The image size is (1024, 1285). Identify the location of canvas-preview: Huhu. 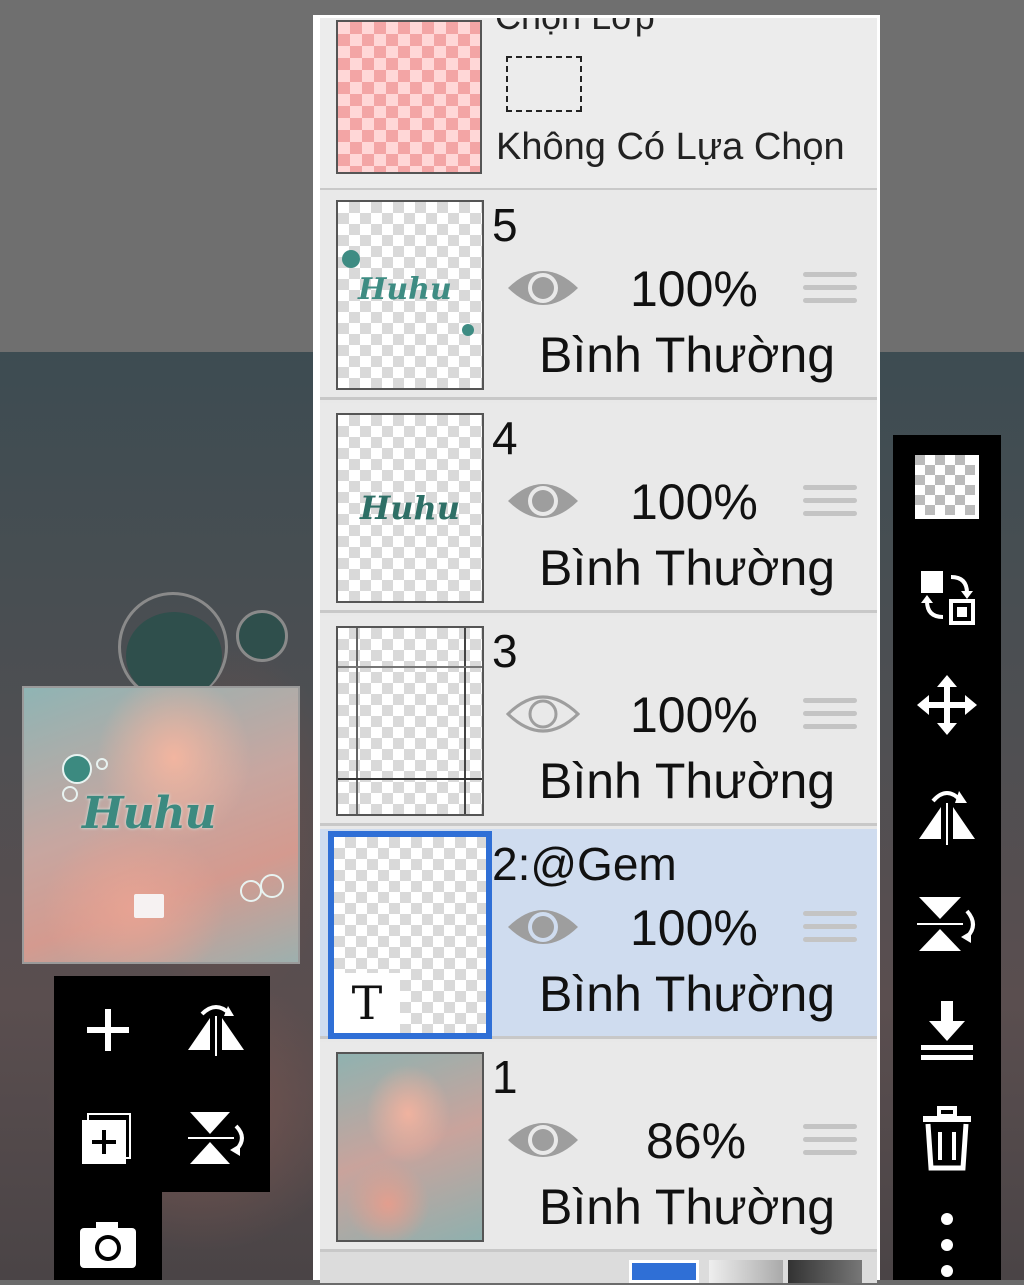
(161, 825).